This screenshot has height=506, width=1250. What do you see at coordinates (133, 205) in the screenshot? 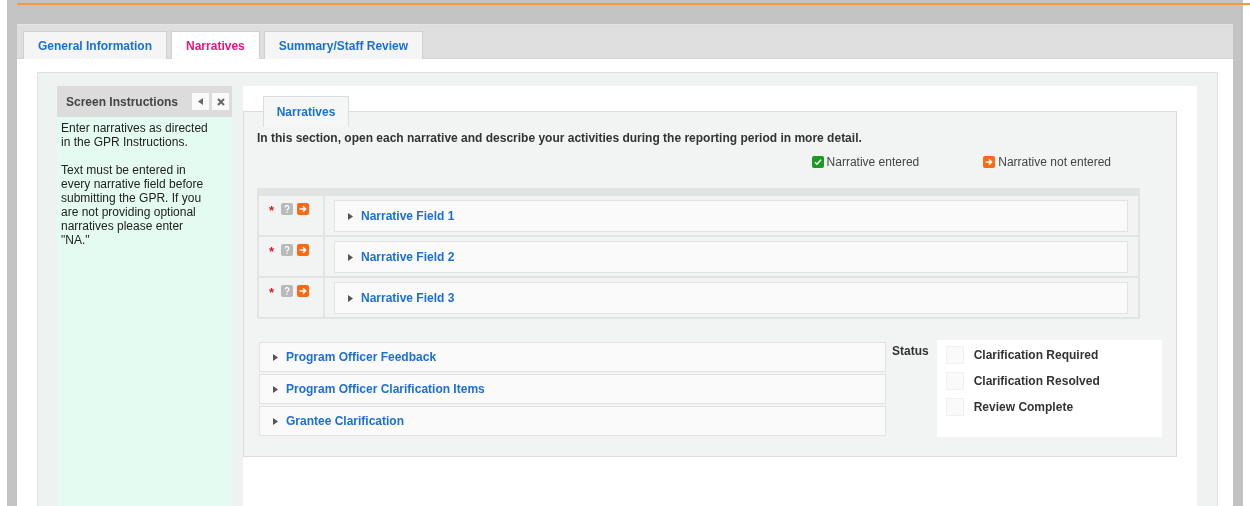
I see `instruction-text: Text must be entered in every narrative field before submitting the GPR. If you are not providing optional narratives please enter "NA."` at bounding box center [133, 205].